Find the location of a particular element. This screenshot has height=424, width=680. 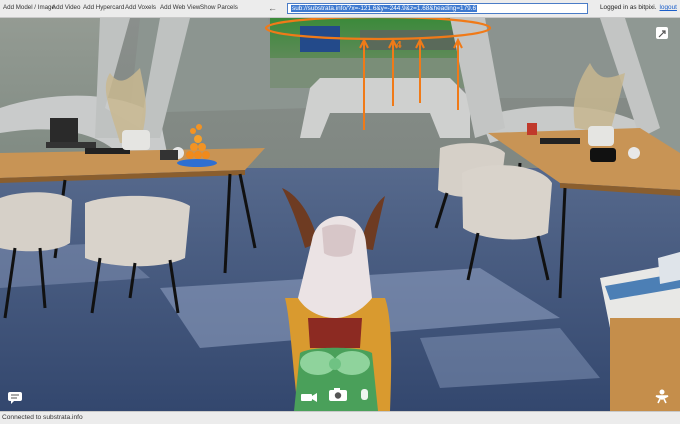

add-hypercard-button: Add Hypercard is located at coordinates (103, 7).